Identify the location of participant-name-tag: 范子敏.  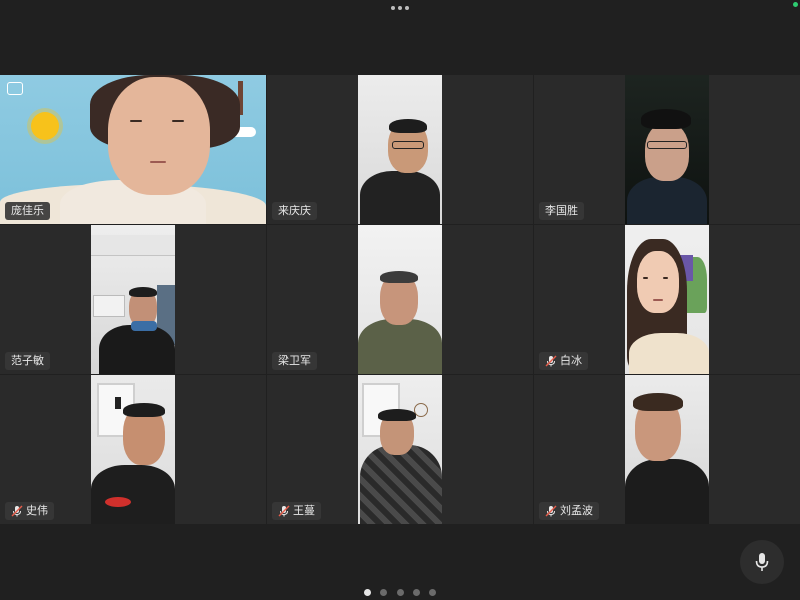
(27, 361).